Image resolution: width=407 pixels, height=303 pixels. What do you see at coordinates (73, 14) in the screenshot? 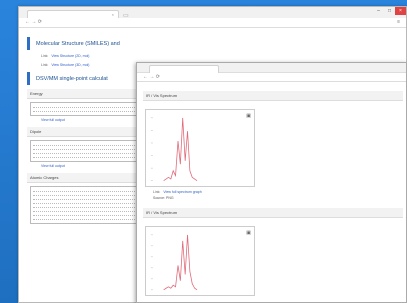
I see `tab-active: ×` at bounding box center [73, 14].